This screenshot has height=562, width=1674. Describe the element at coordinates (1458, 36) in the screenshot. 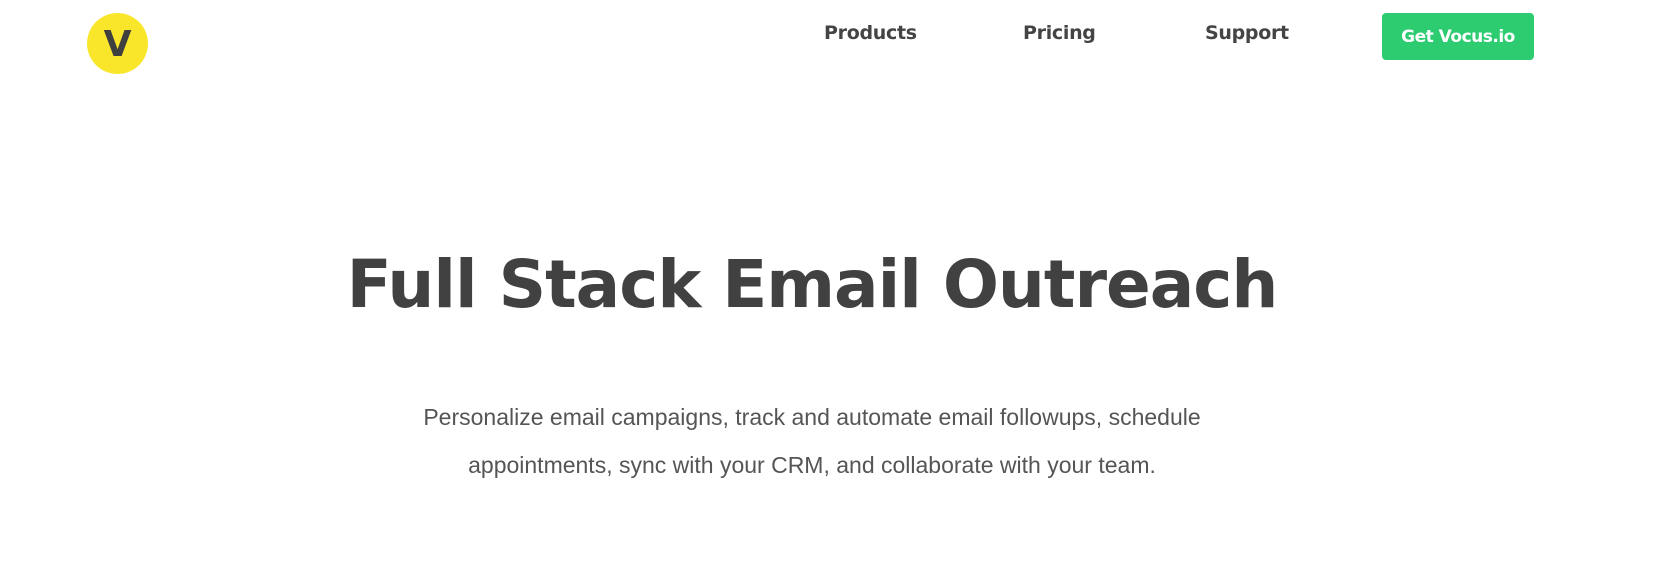

I see `get-vocus-button: Get Vocus.io` at that location.